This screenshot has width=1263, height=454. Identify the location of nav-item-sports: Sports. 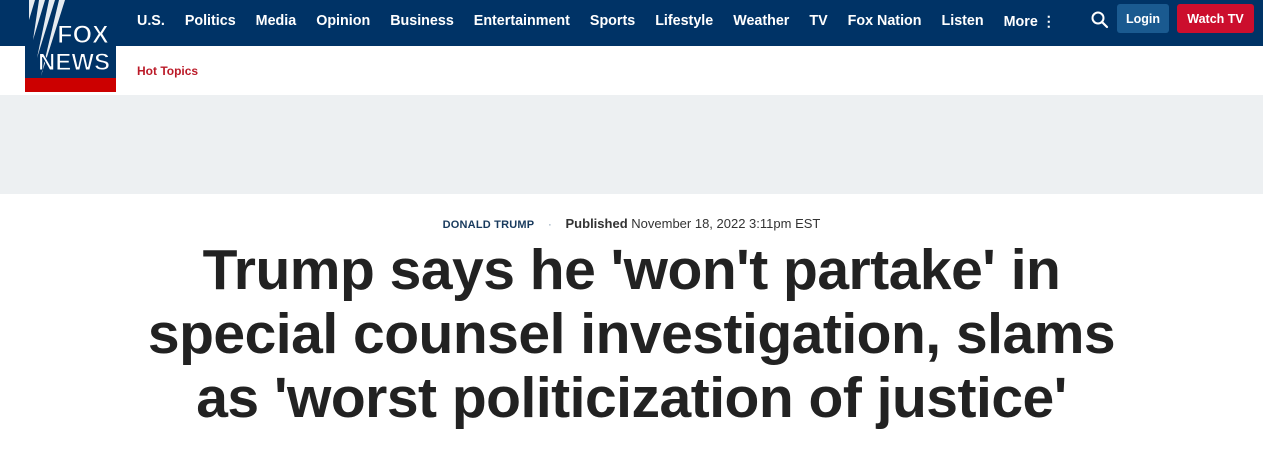
(612, 21).